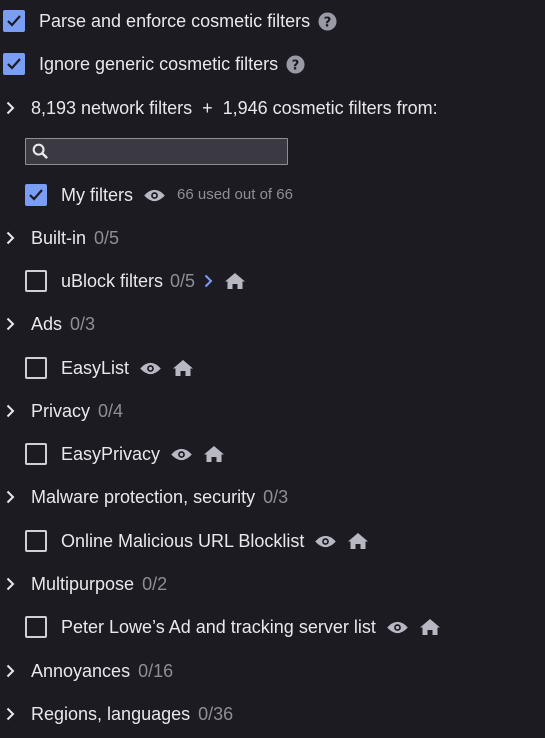 The width and height of the screenshot is (545, 738). Describe the element at coordinates (36, 281) in the screenshot. I see `ublock-filters-checkbox` at that location.